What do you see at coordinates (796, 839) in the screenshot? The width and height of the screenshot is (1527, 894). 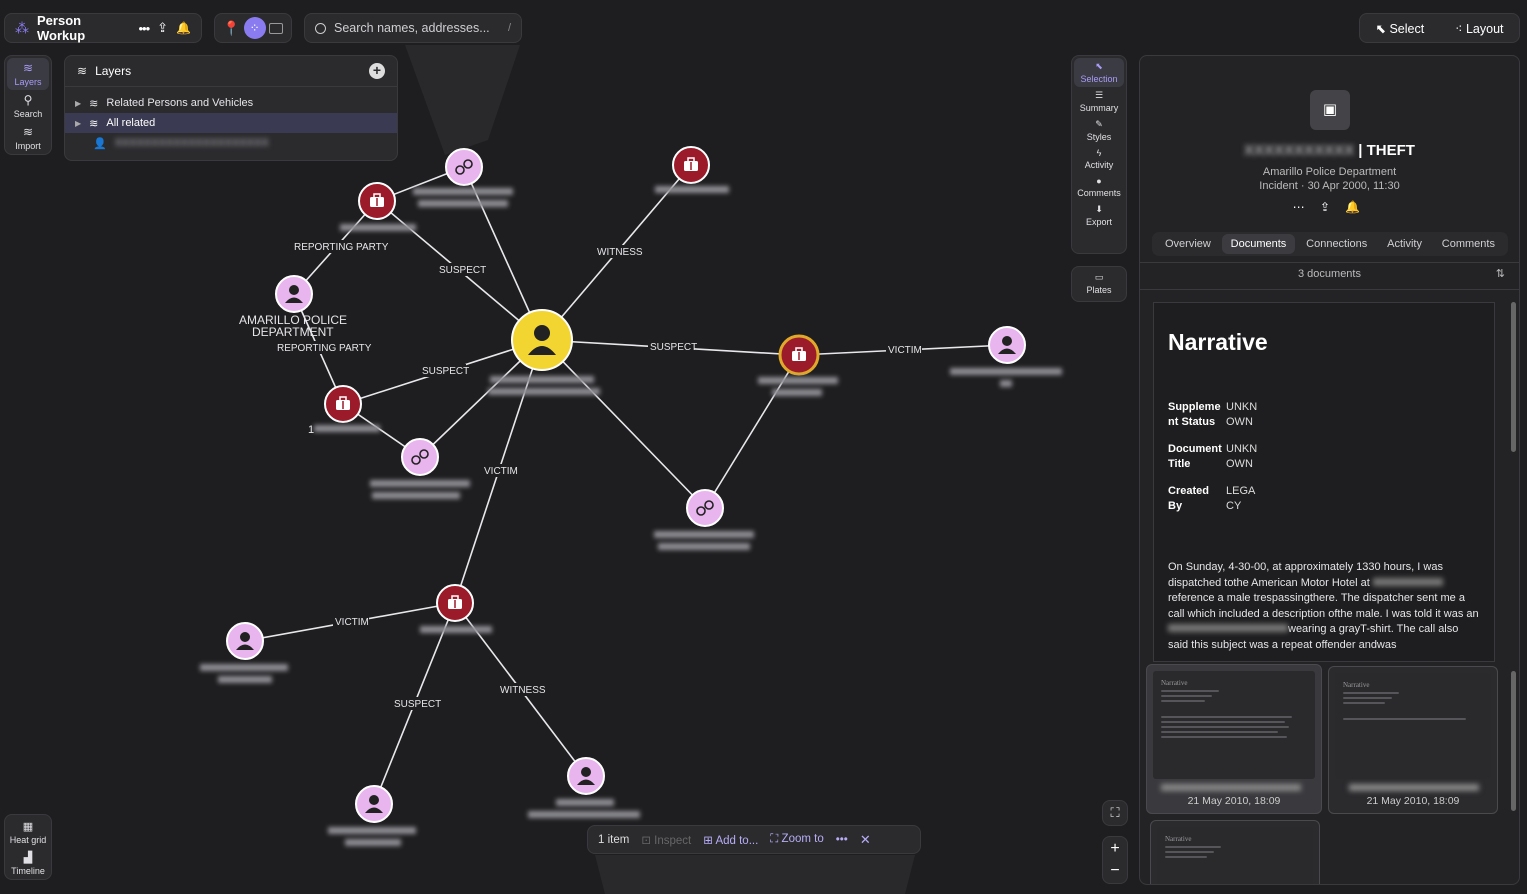 I see `zoom-to-button: ⛶ Zoom to` at bounding box center [796, 839].